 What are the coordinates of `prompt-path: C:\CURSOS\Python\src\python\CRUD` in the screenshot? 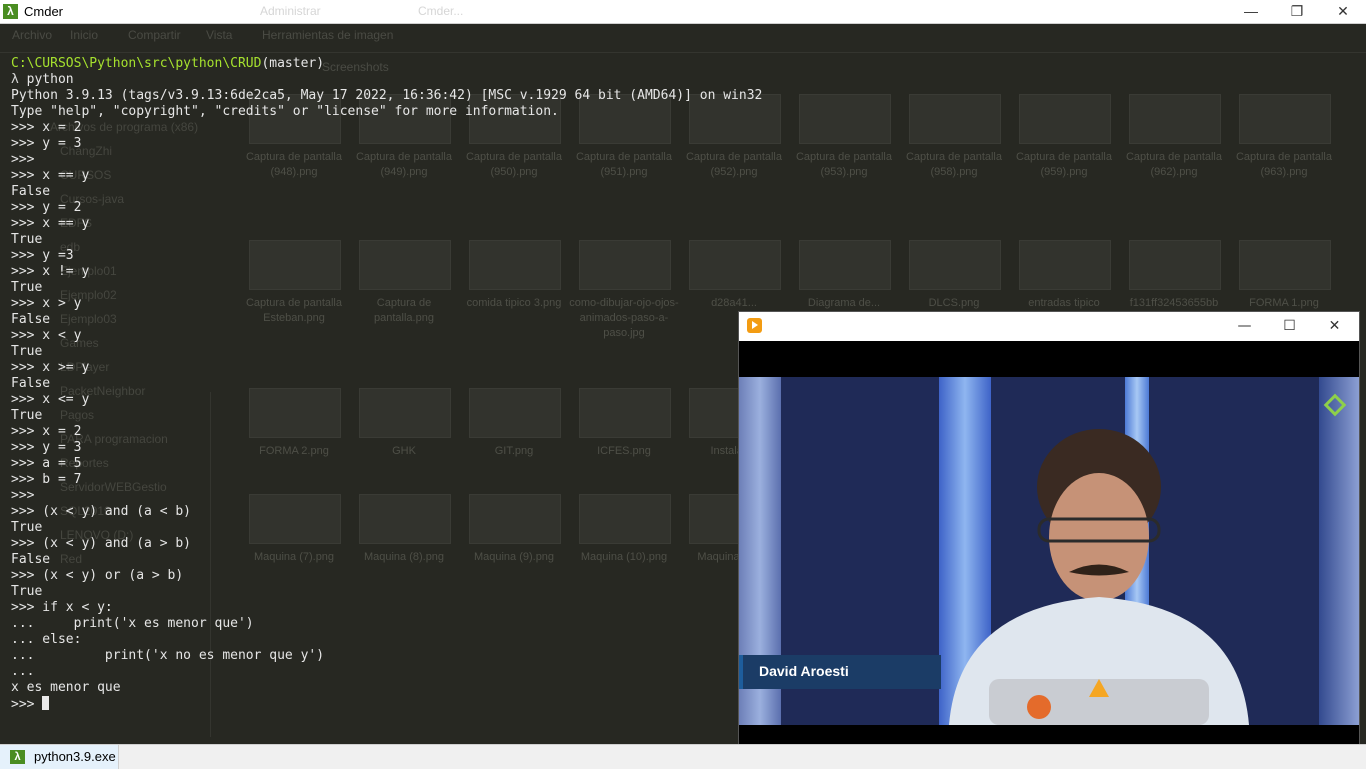 It's located at (136, 63).